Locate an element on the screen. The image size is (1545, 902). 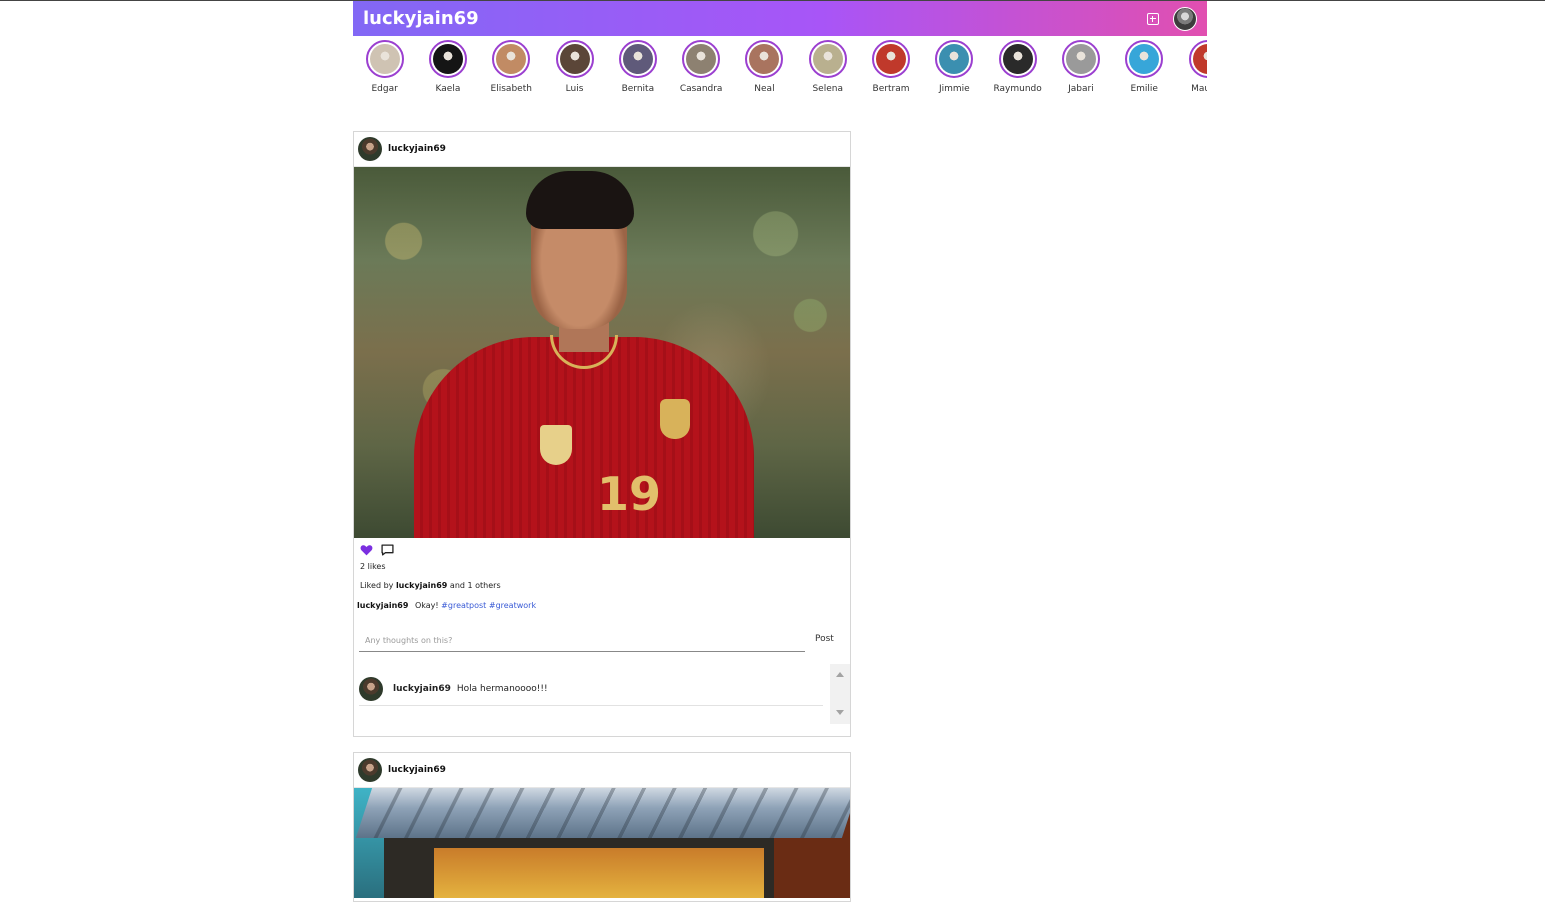
hashtag-link: #greatpost is located at coordinates (463, 605).